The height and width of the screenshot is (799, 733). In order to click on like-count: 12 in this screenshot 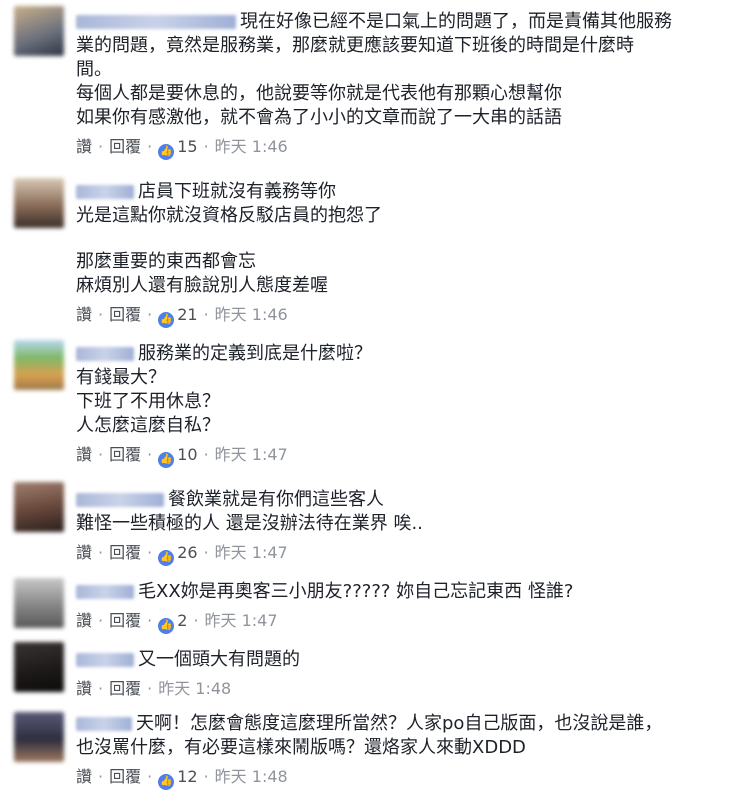, I will do `click(187, 776)`.